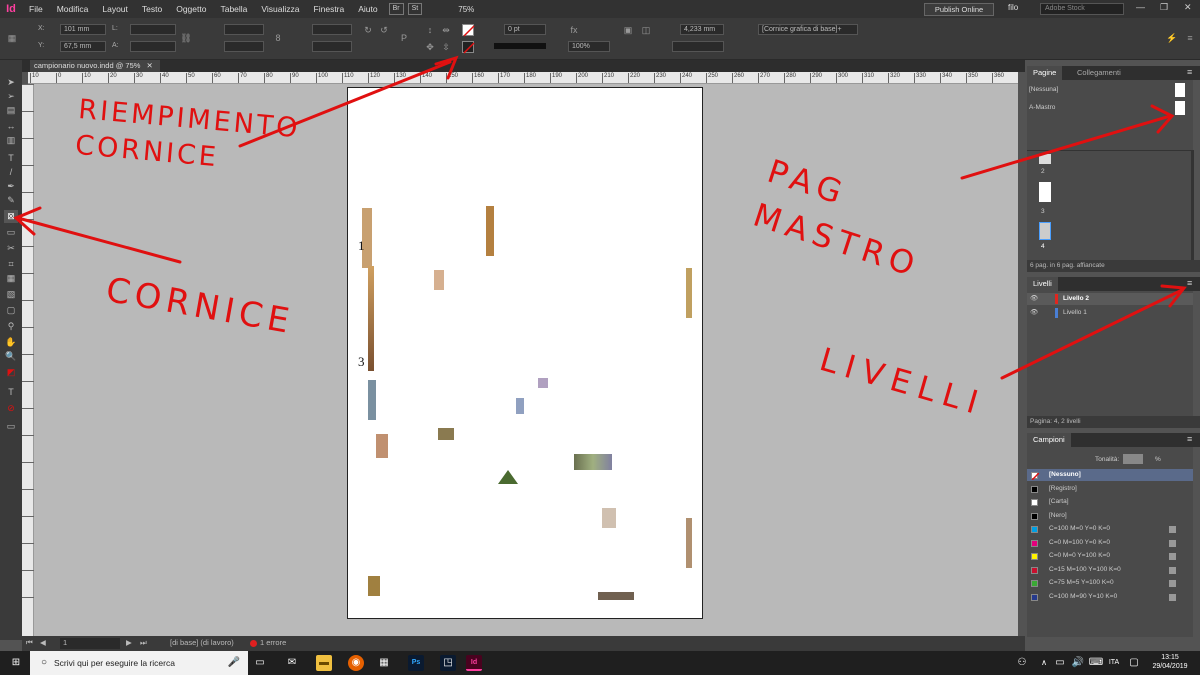 The height and width of the screenshot is (675, 1200). Describe the element at coordinates (260, 663) in the screenshot. I see `task-view-icon: ▭` at that location.